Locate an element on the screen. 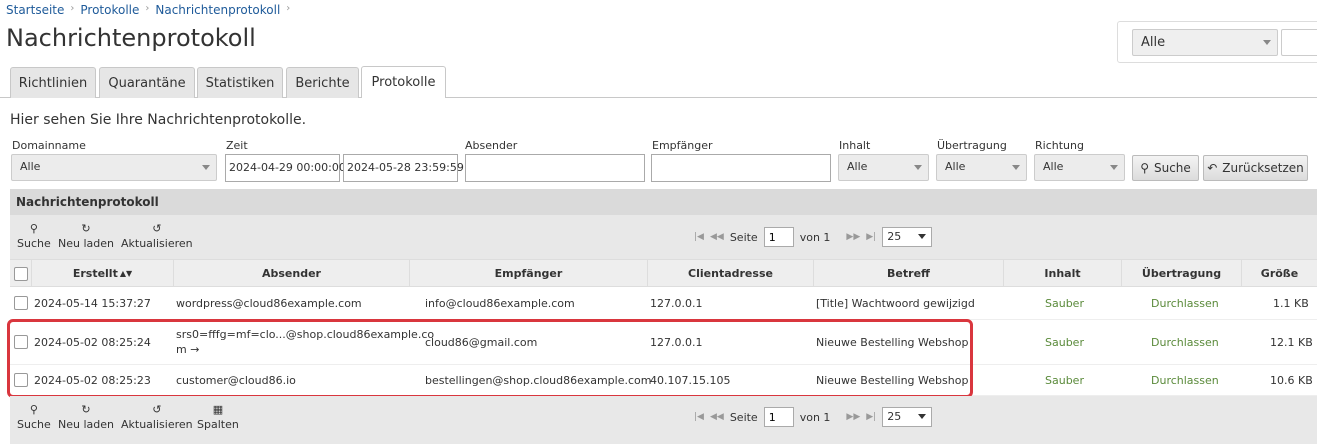  transfer-select: Alle is located at coordinates (981, 167).